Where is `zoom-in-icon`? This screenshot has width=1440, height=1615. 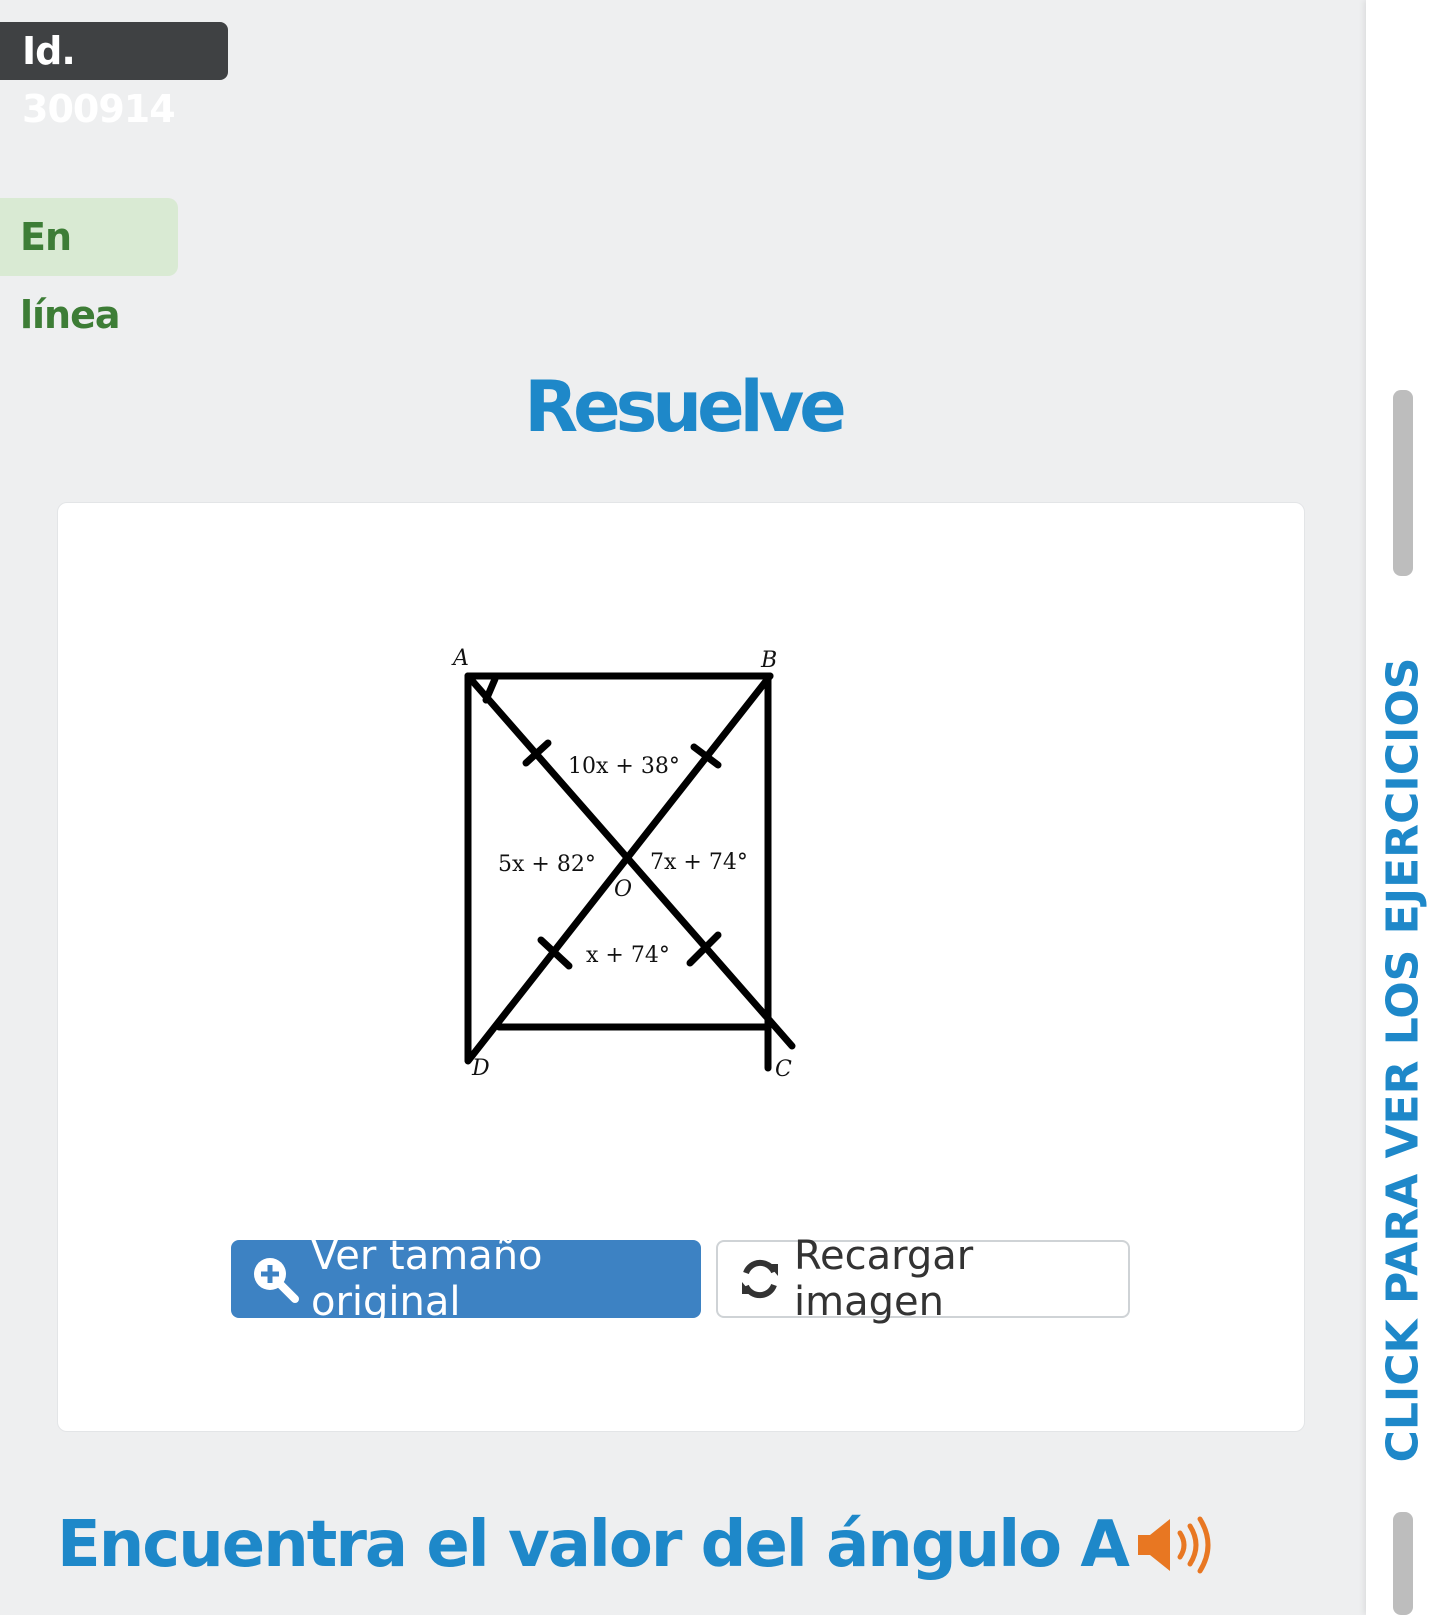
zoom-in-icon is located at coordinates (275, 1279).